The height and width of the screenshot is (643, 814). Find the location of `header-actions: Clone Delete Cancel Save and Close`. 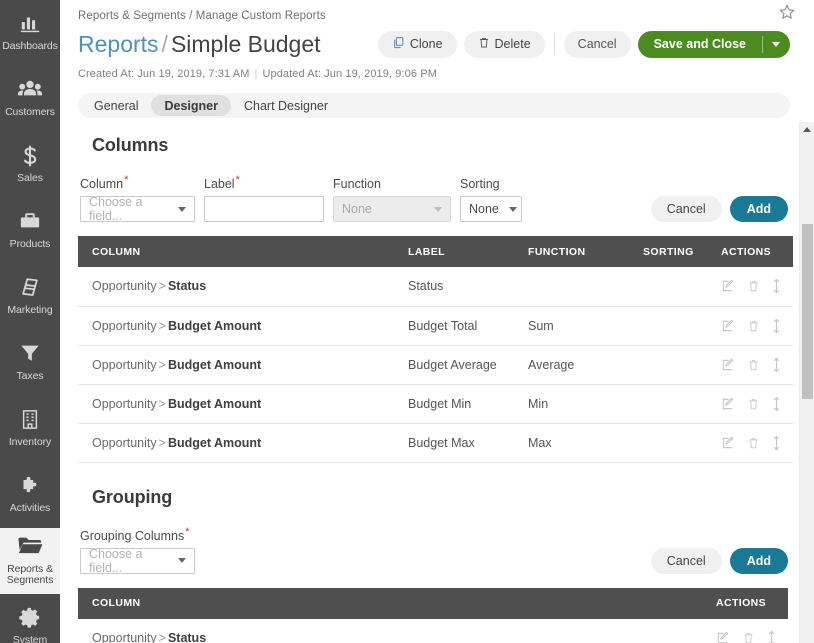

header-actions: Clone Delete Cancel Save and Close is located at coordinates (583, 44).